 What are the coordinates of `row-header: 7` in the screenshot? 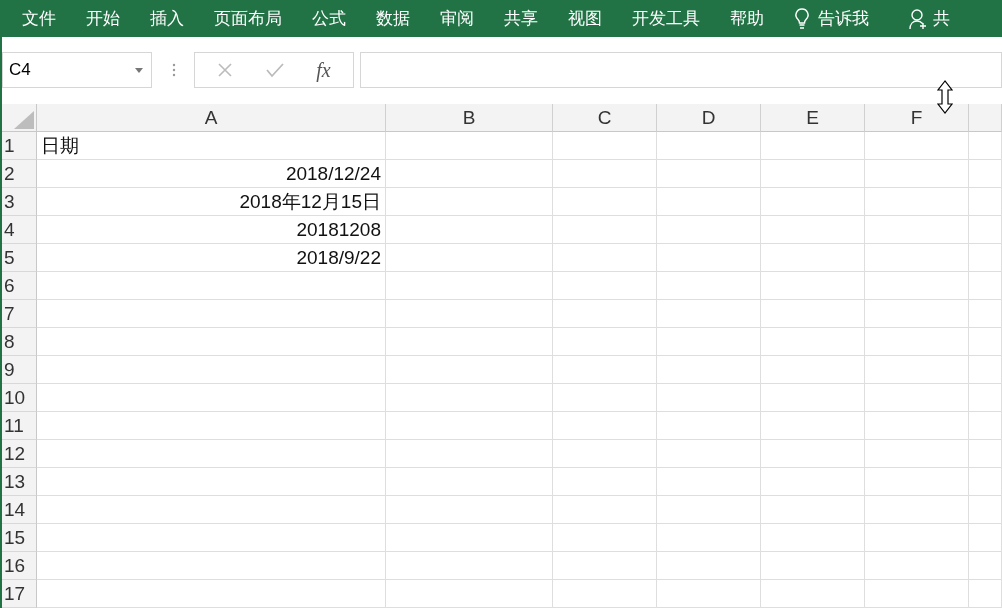 It's located at (19, 314).